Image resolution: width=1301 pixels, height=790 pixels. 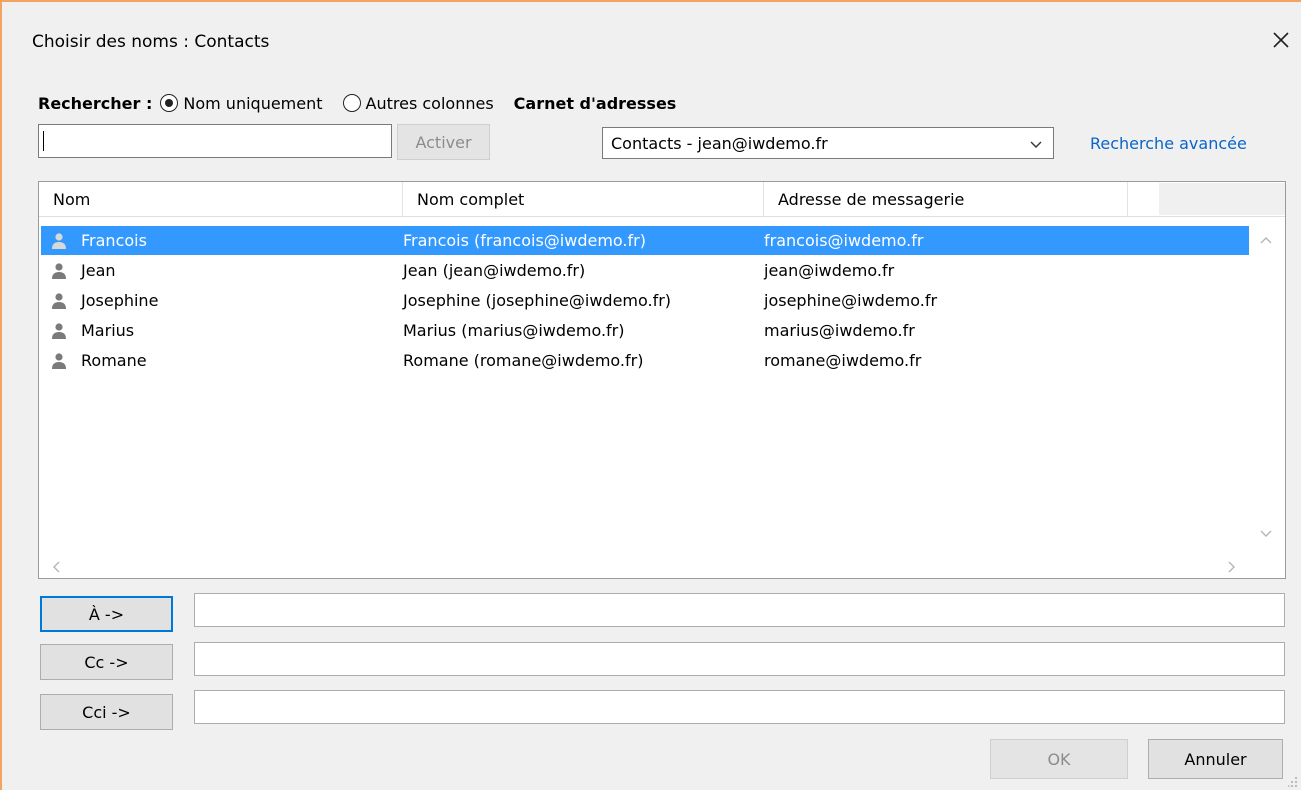 I want to click on column-header-nom-complet: Nom complet, so click(x=583, y=199).